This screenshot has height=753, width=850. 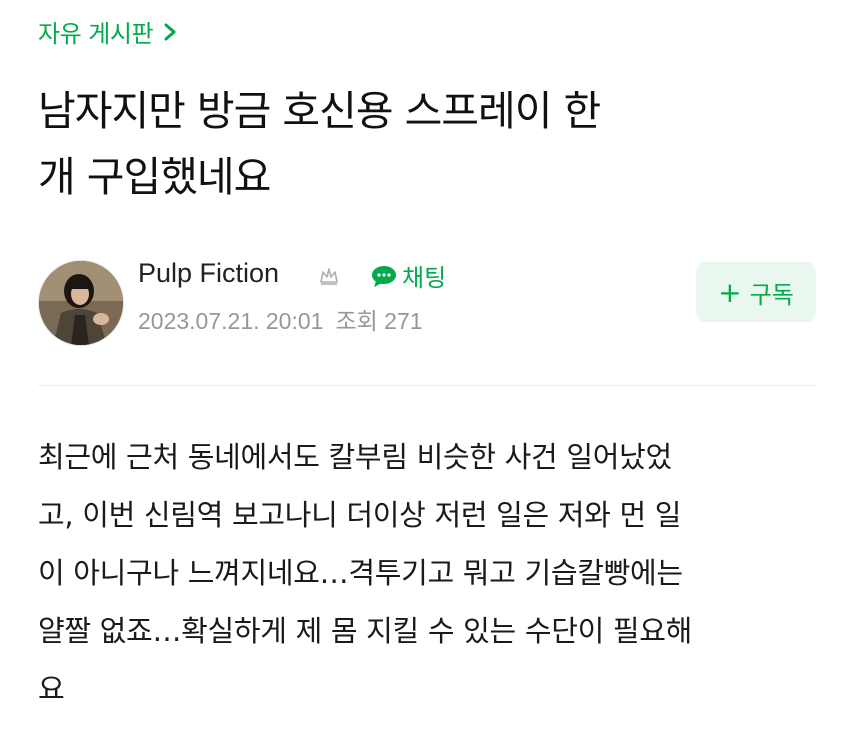 I want to click on chat-label: 채팅, so click(x=424, y=278).